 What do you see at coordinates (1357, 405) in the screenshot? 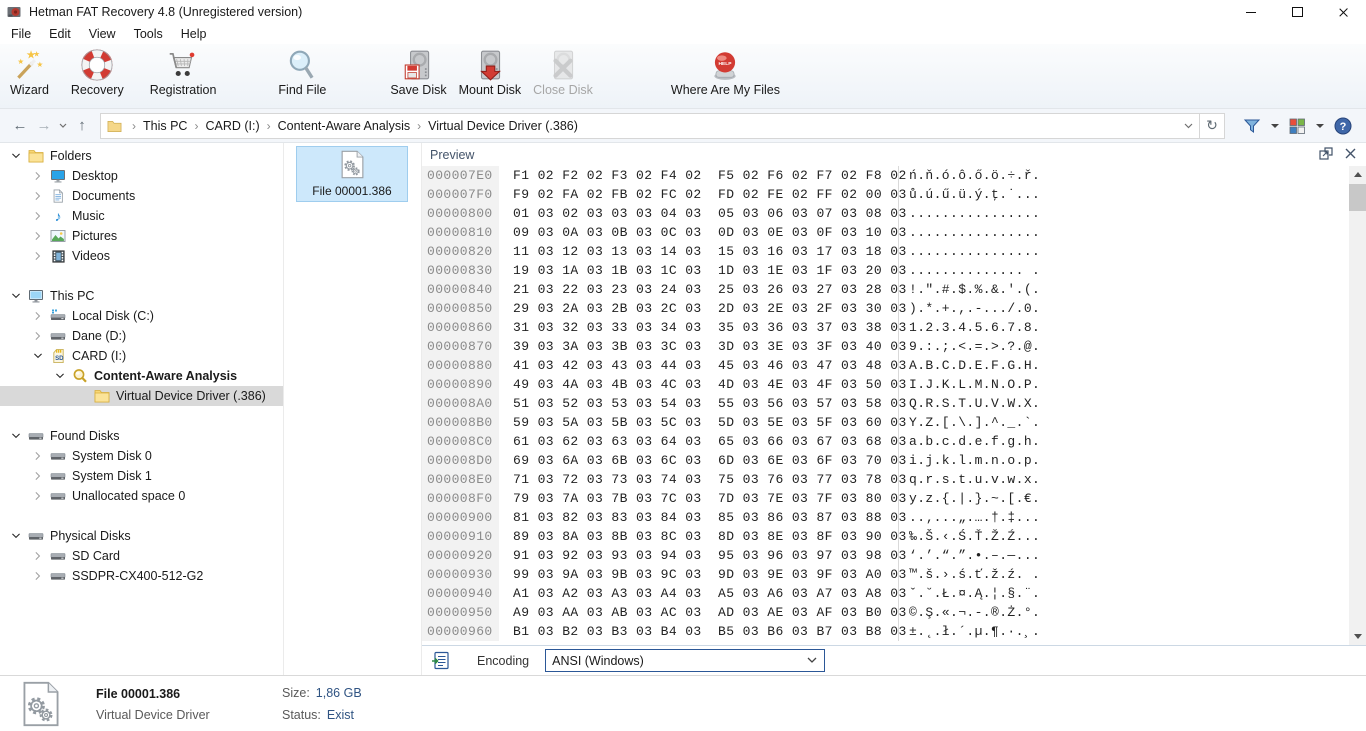
I see `vertical-scrollbar` at bounding box center [1357, 405].